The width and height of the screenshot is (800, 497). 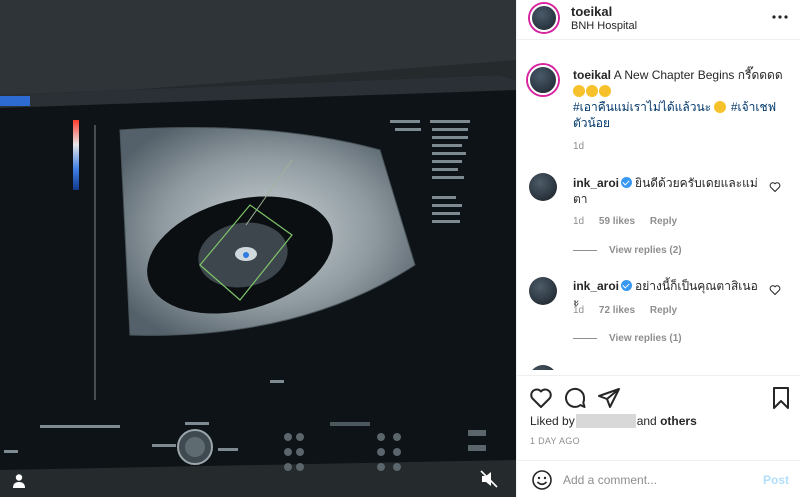 What do you see at coordinates (544, 18) in the screenshot?
I see `avatar` at bounding box center [544, 18].